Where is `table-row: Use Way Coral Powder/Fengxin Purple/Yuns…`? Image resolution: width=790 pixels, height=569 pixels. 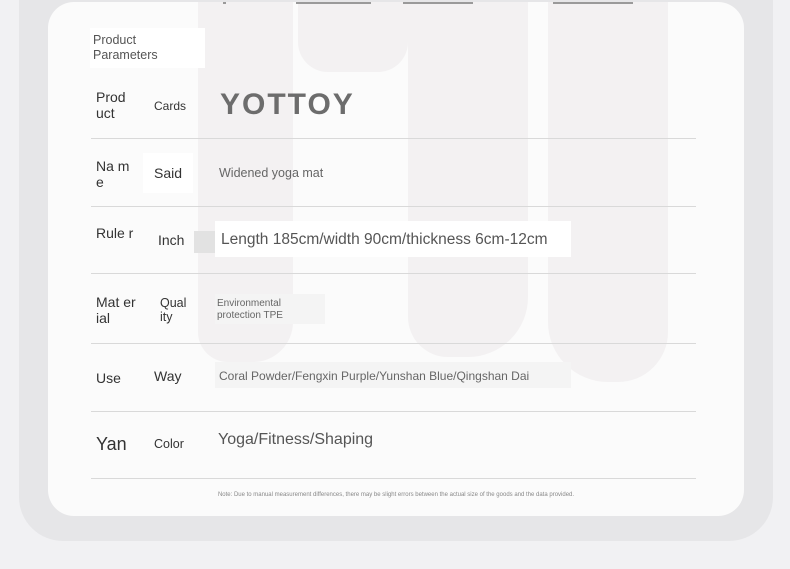 table-row: Use Way Coral Powder/Fengxin Purple/Yuns… is located at coordinates (393, 378).